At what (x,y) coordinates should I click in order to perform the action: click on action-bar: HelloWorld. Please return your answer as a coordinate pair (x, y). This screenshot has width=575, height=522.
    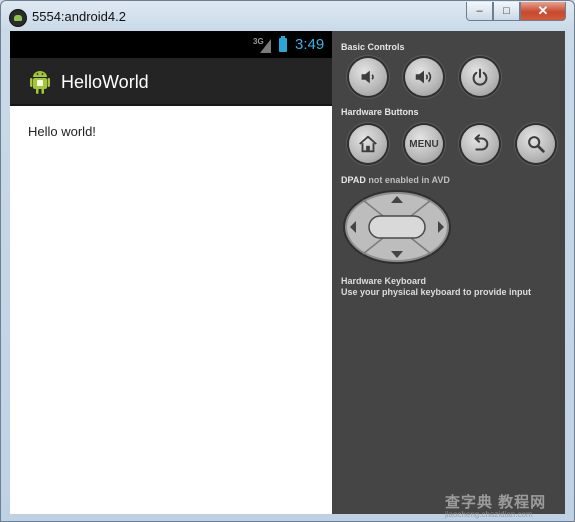
    Looking at the image, I should click on (171, 82).